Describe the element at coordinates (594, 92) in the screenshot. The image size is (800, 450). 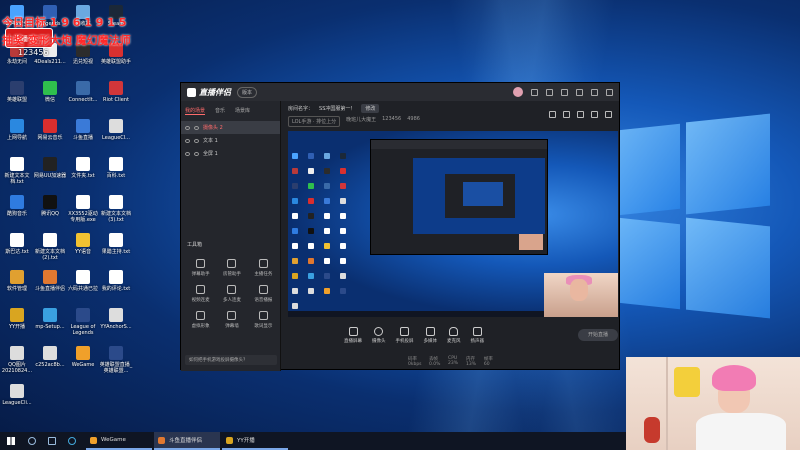
I see `maximize-icon` at that location.